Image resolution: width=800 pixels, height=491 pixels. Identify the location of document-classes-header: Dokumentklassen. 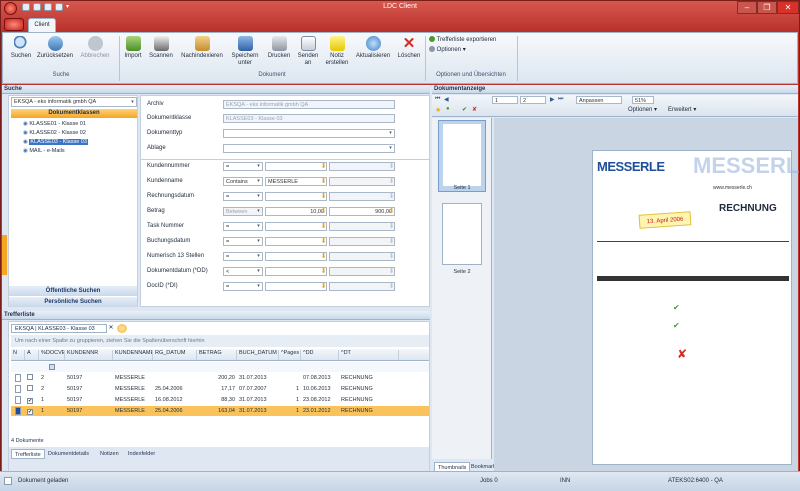
(74, 113).